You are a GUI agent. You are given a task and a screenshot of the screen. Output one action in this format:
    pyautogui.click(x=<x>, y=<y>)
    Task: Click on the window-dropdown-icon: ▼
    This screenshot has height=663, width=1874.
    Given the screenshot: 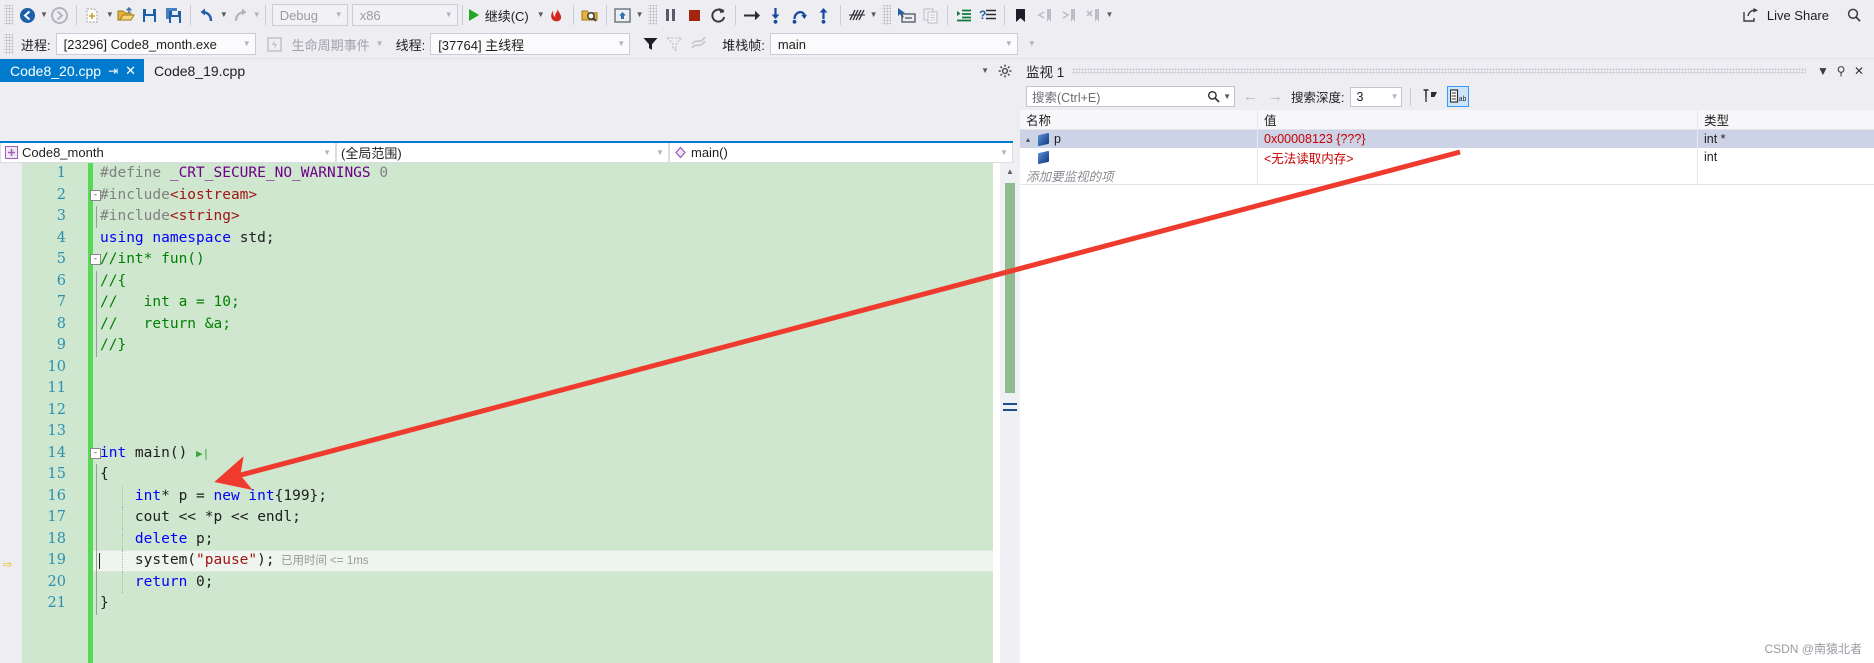 What is the action you would take?
    pyautogui.click(x=1823, y=71)
    